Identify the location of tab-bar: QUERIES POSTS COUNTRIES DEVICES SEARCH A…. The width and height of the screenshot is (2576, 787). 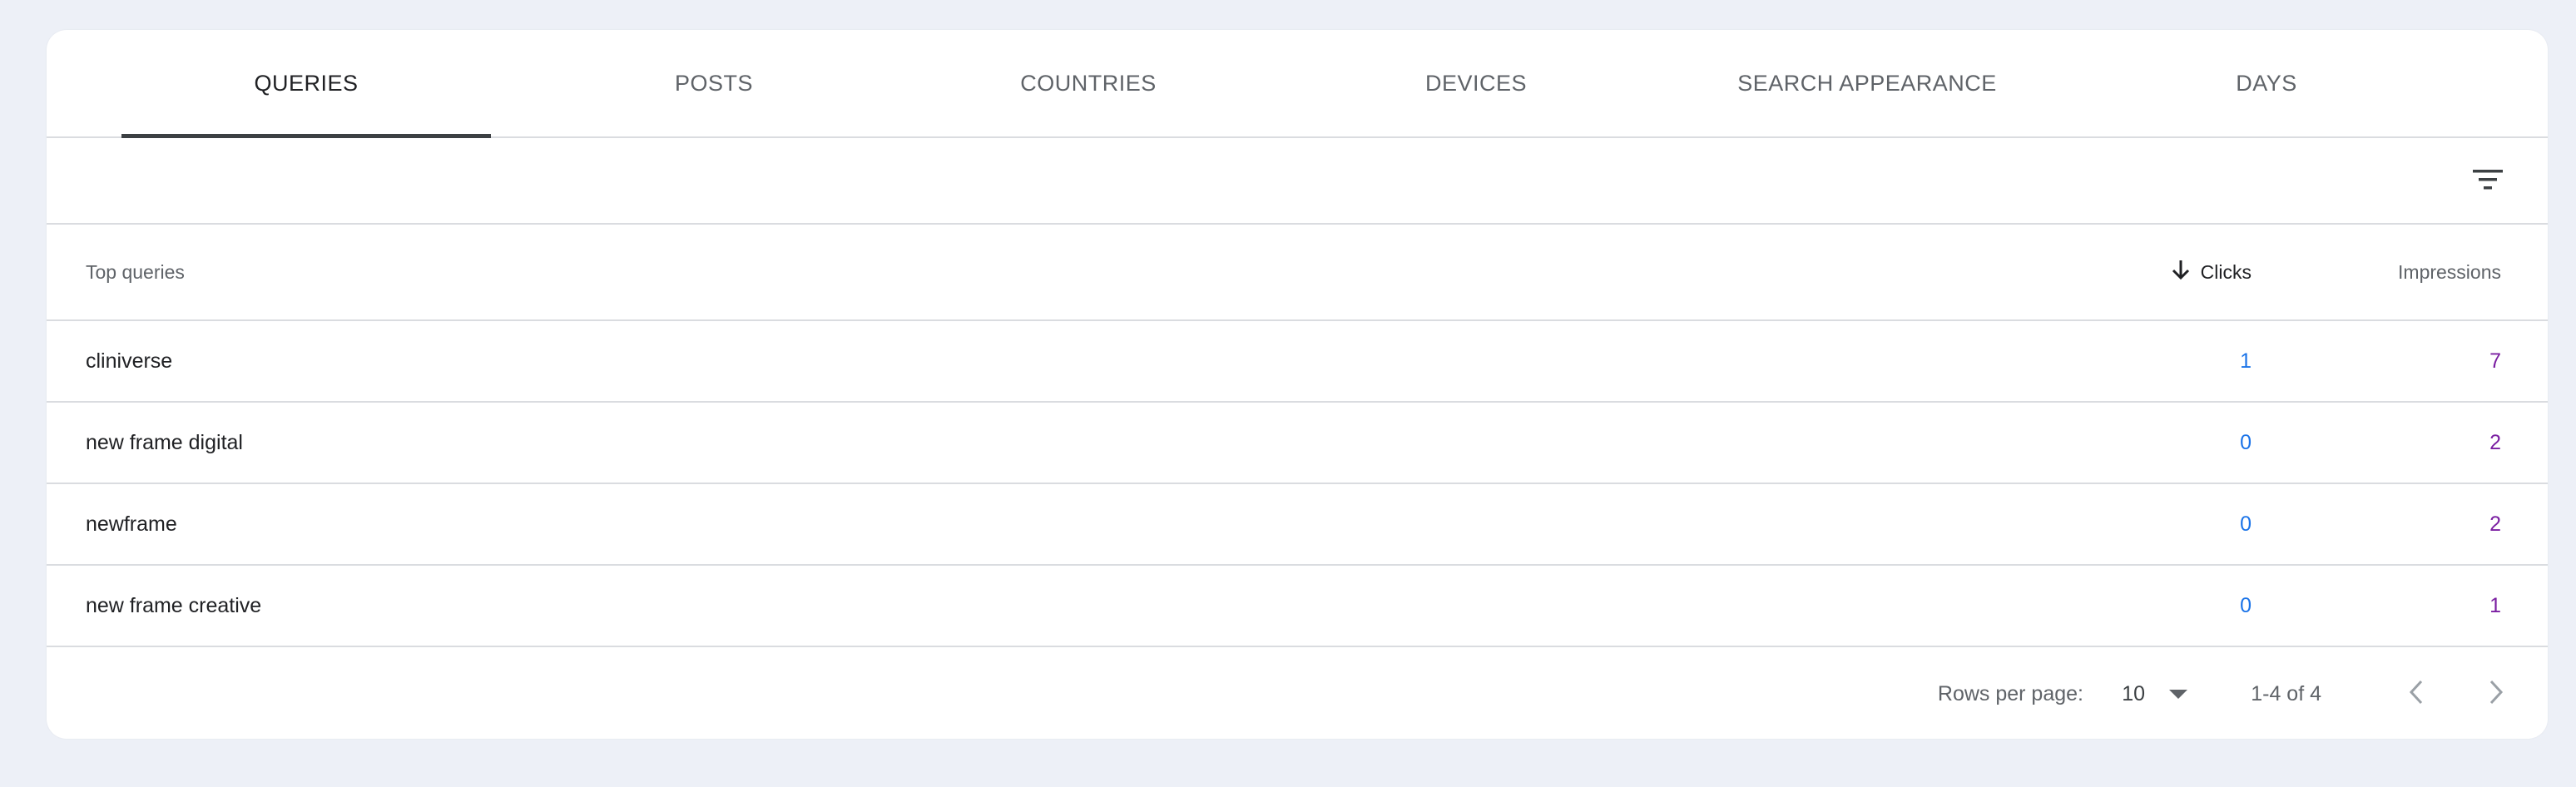
(1297, 84).